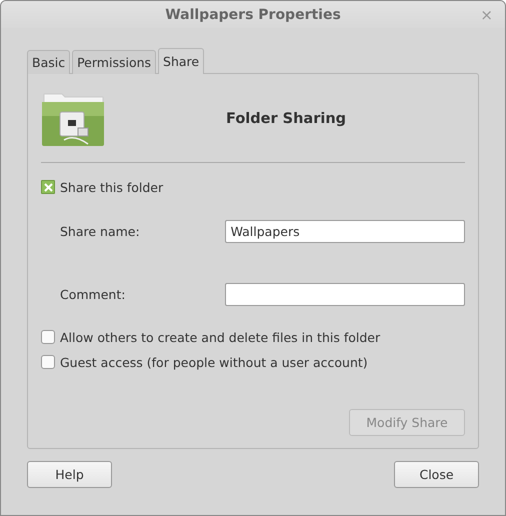 Image resolution: width=506 pixels, height=516 pixels. What do you see at coordinates (286, 119) in the screenshot?
I see `section-heading: Folder Sharing` at bounding box center [286, 119].